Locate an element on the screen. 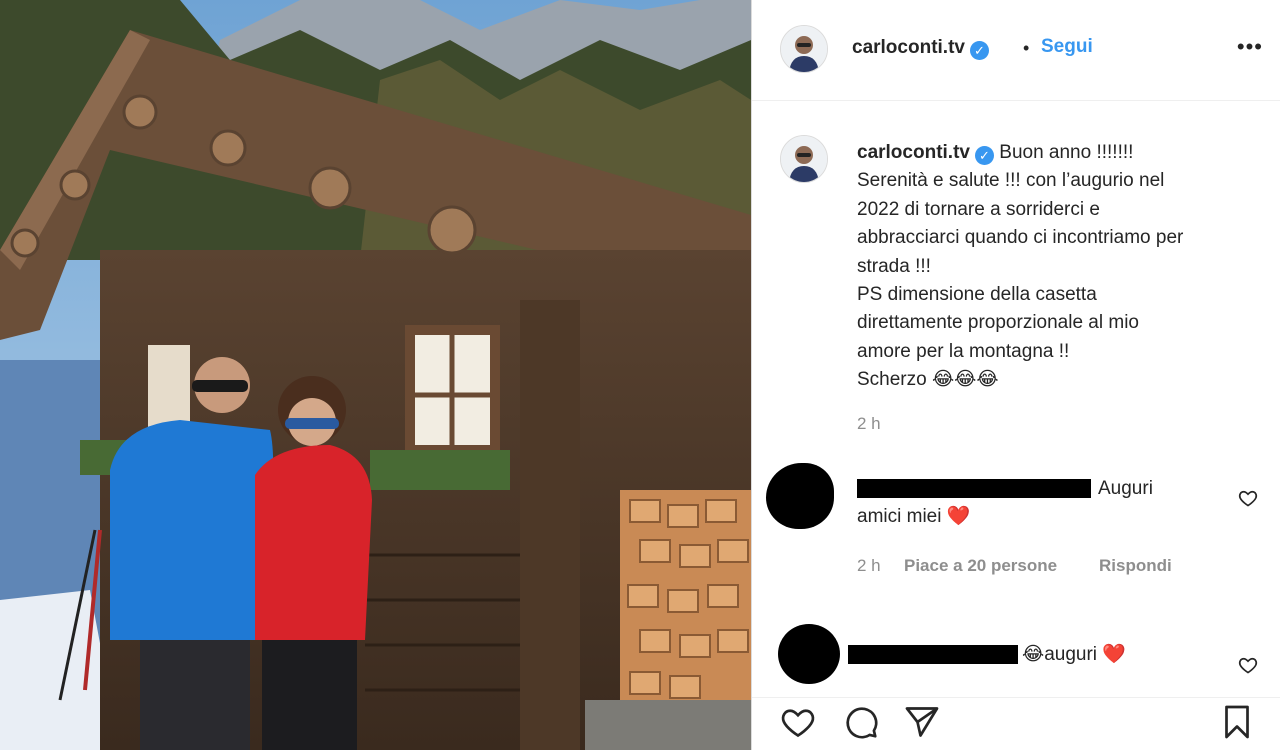 The width and height of the screenshot is (1280, 750). send-icon is located at coordinates (922, 722).